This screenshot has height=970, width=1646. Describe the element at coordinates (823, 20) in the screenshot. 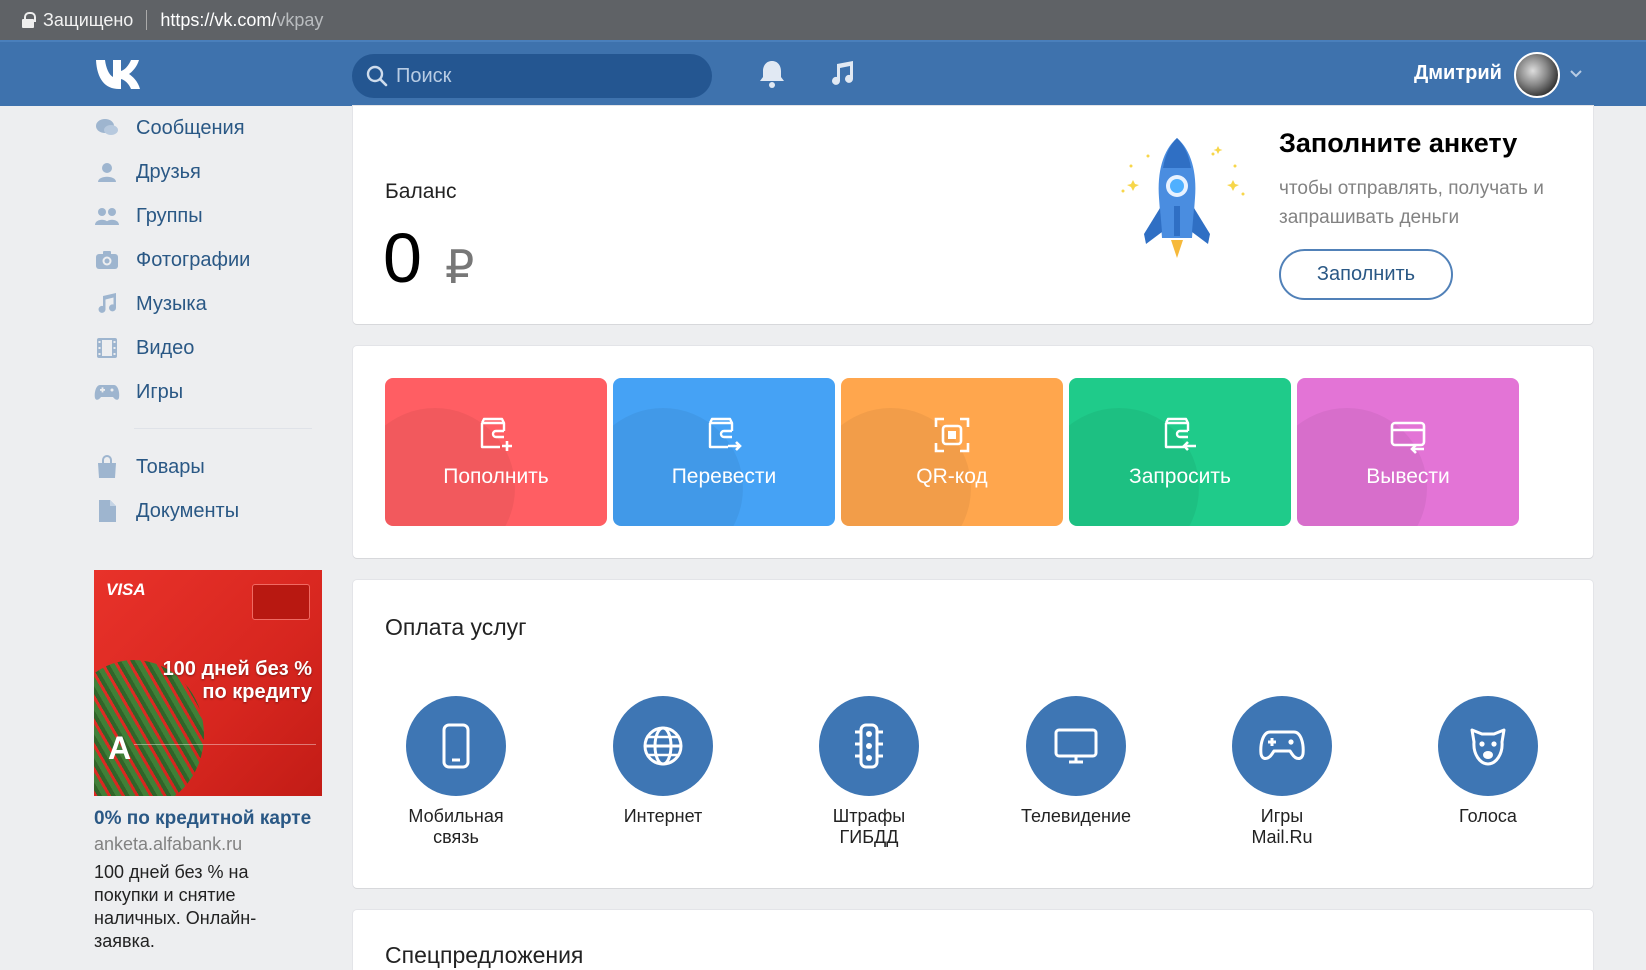

I see `browser-address-bar: Защищено https://vk.com/vkpay` at that location.